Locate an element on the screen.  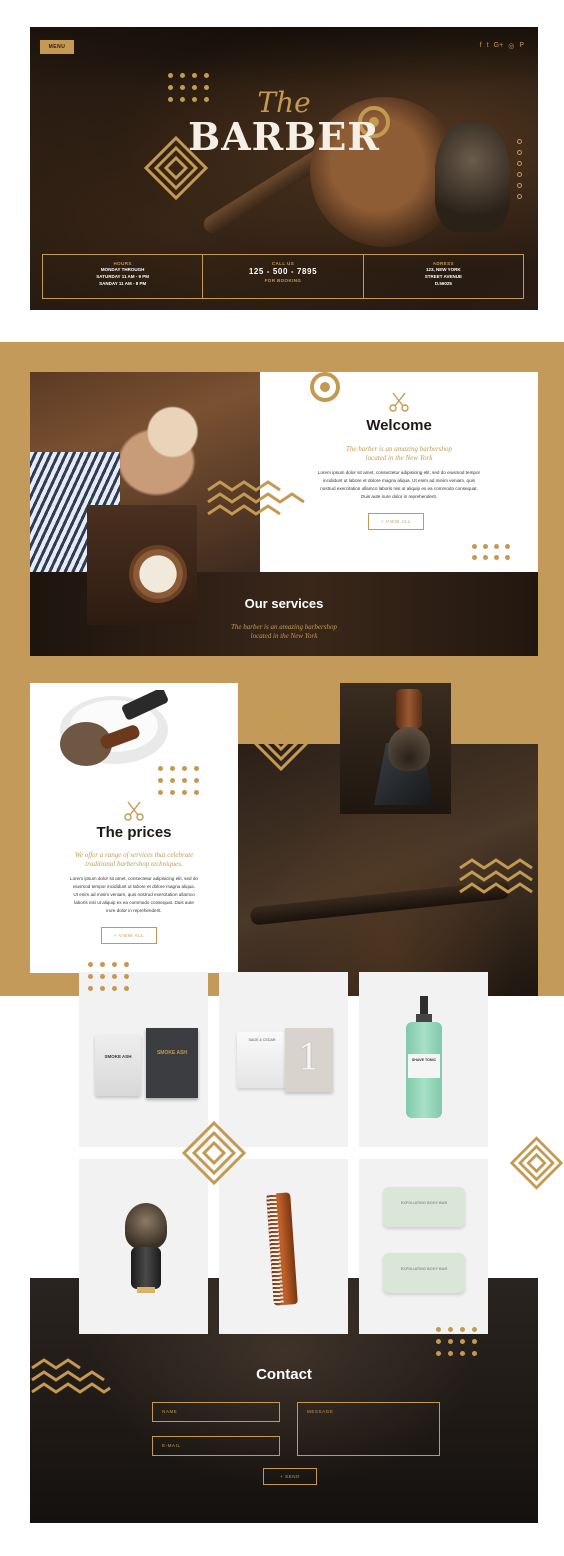
booking-caption: FOR BOOKING is located at coordinates (283, 280).